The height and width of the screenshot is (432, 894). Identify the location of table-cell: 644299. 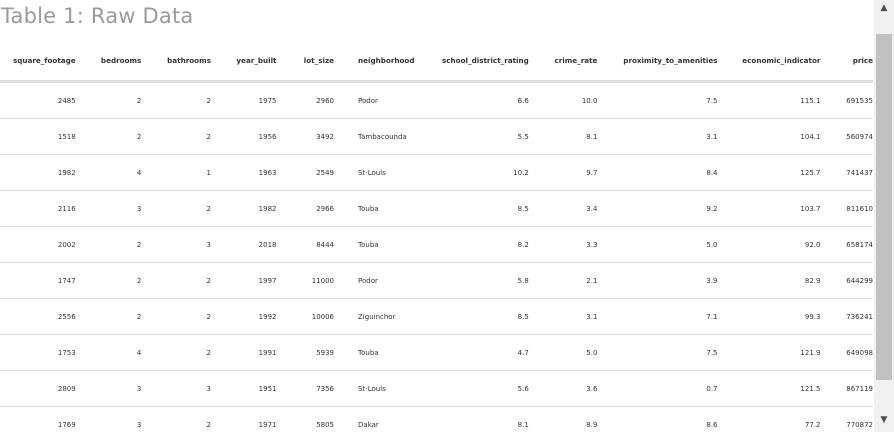
(846, 280).